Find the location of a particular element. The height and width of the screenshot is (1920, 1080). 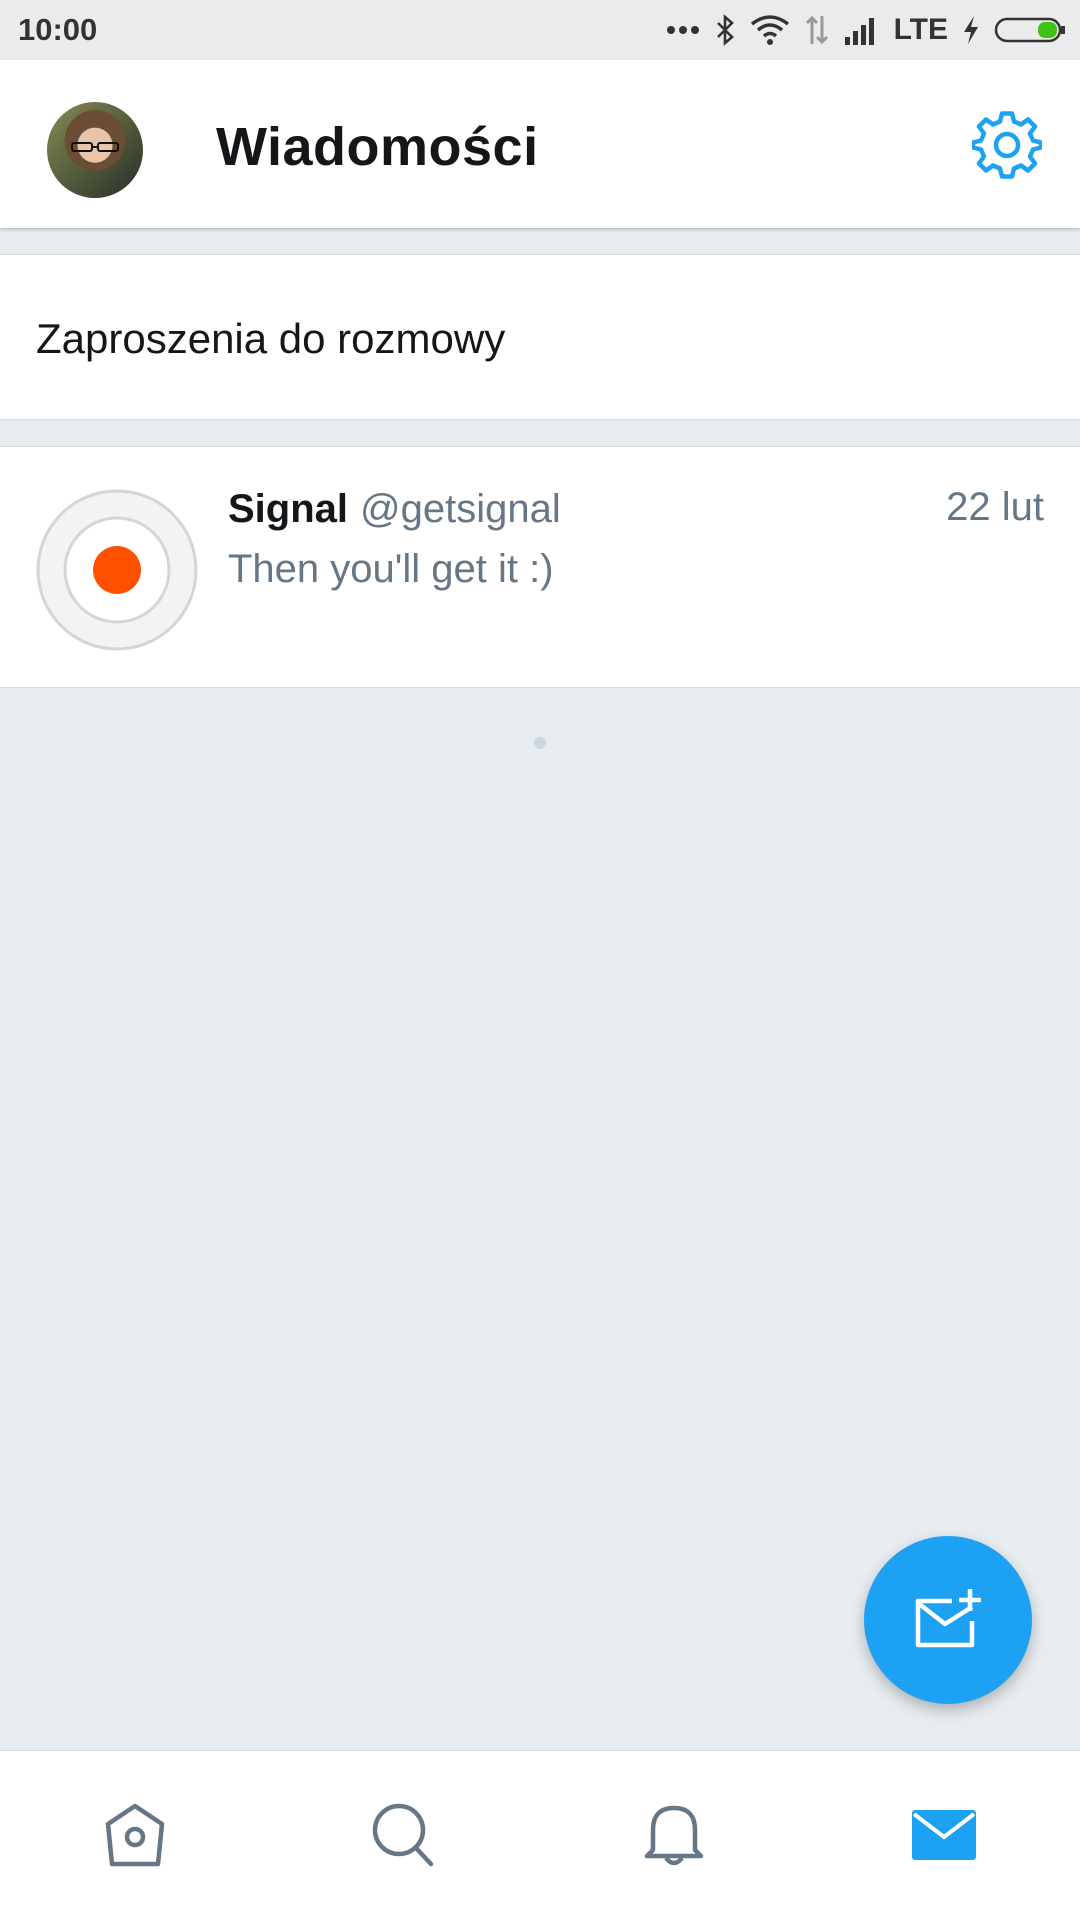

nav-home is located at coordinates (135, 1835).